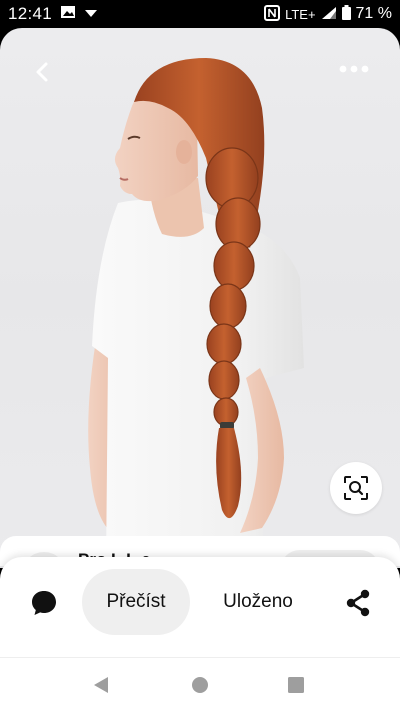 This screenshot has height=711, width=400. Describe the element at coordinates (272, 14) in the screenshot. I see `nfc-icon` at that location.